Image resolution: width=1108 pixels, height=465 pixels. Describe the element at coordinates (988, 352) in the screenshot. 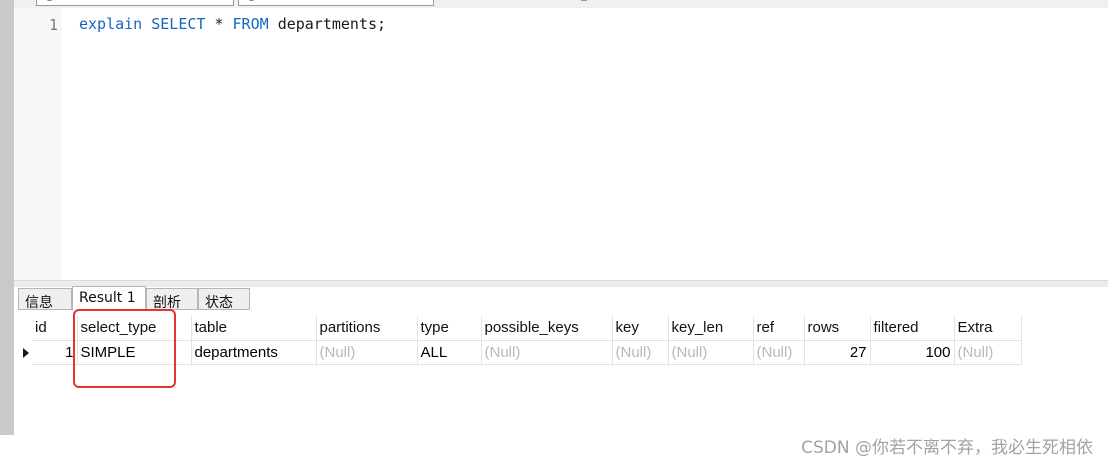

I see `cell-extra: (Null)` at that location.